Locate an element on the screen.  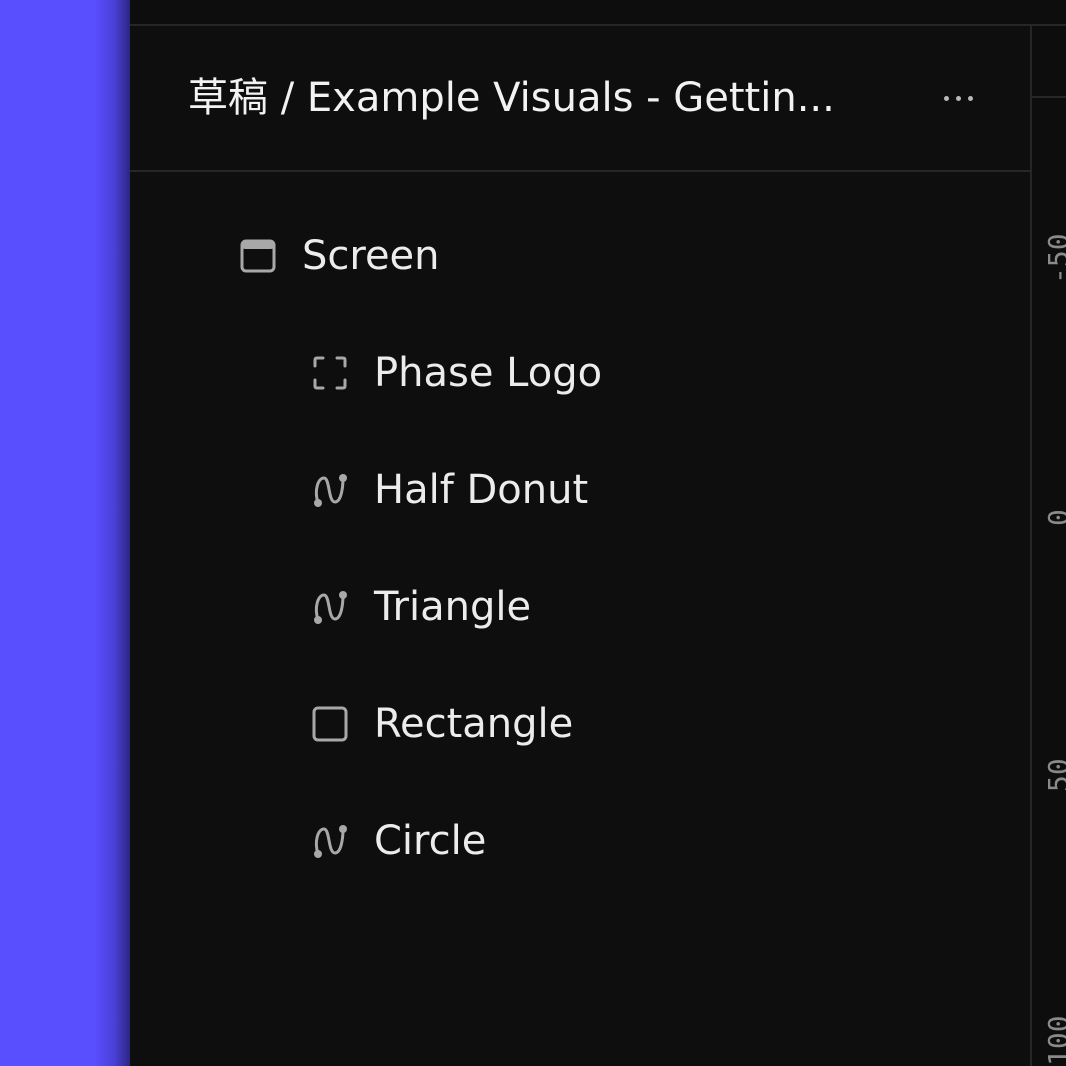
layer-item-rectangle: Rectangle is located at coordinates (441, 724).